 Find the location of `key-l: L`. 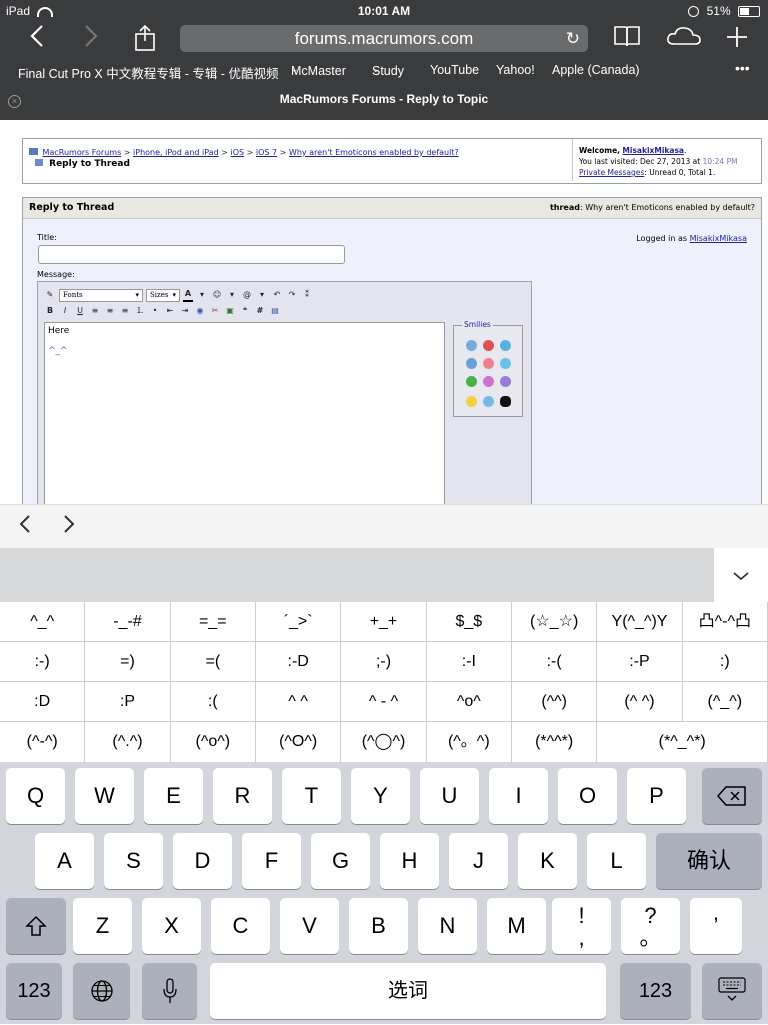

key-l: L is located at coordinates (616, 861).